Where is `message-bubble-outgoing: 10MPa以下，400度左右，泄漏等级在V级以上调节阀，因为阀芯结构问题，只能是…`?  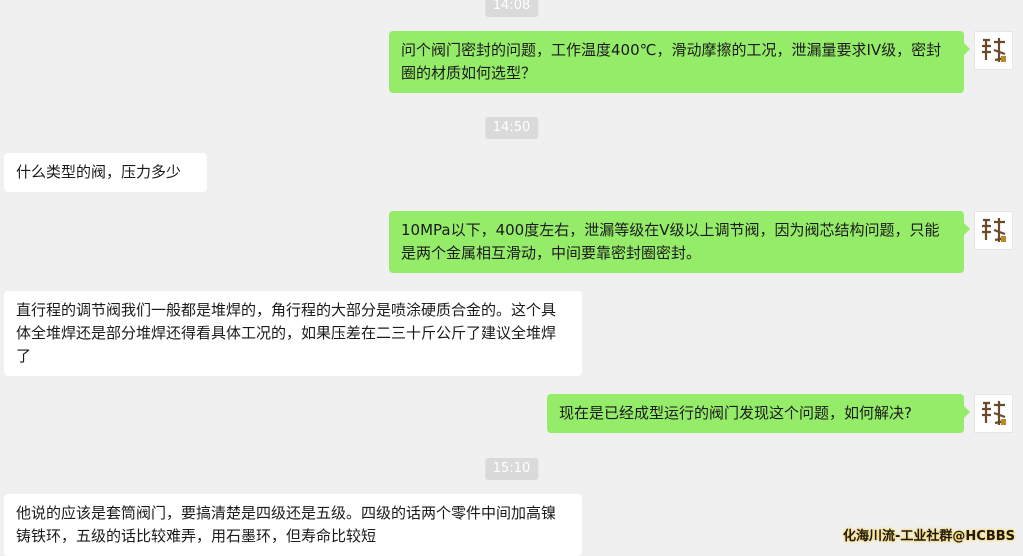 message-bubble-outgoing: 10MPa以下，400度左右，泄漏等级在V级以上调节阀，因为阀芯结构问题，只能是… is located at coordinates (679, 242).